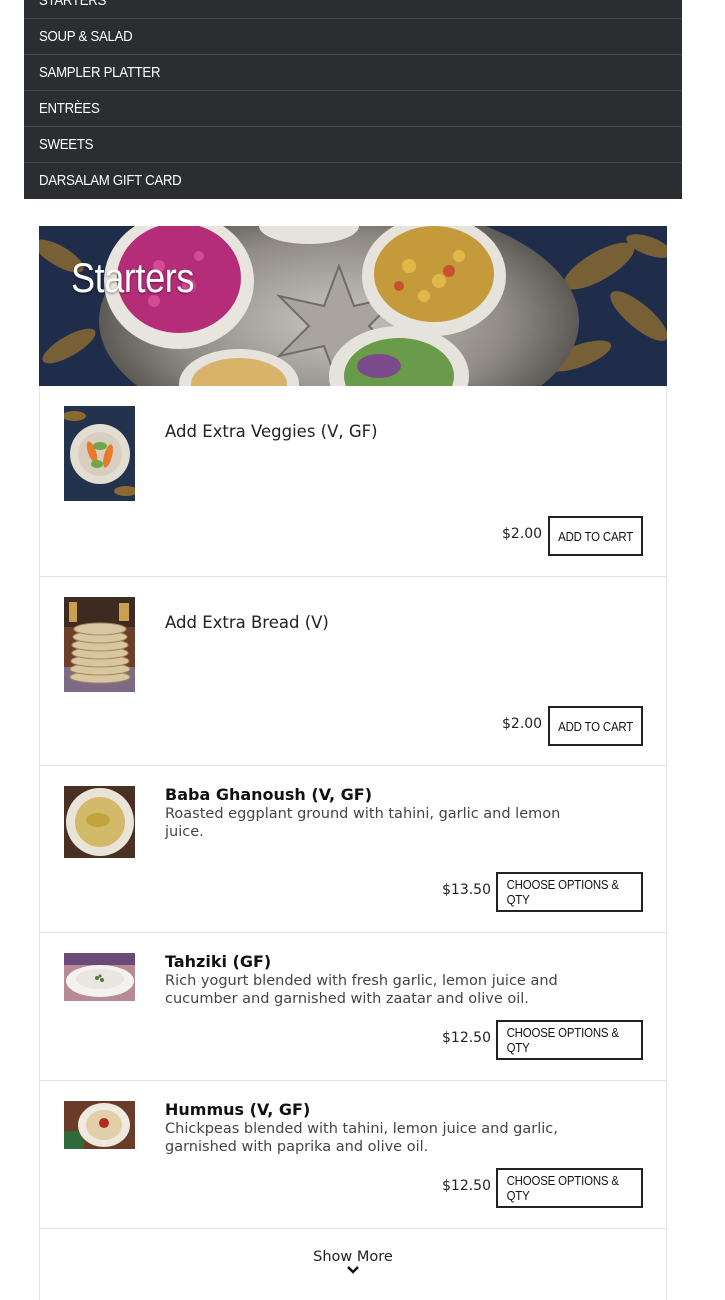 The width and height of the screenshot is (725, 1300). What do you see at coordinates (353, 73) in the screenshot?
I see `nav-item-sampler-platter: Sampler Platter` at bounding box center [353, 73].